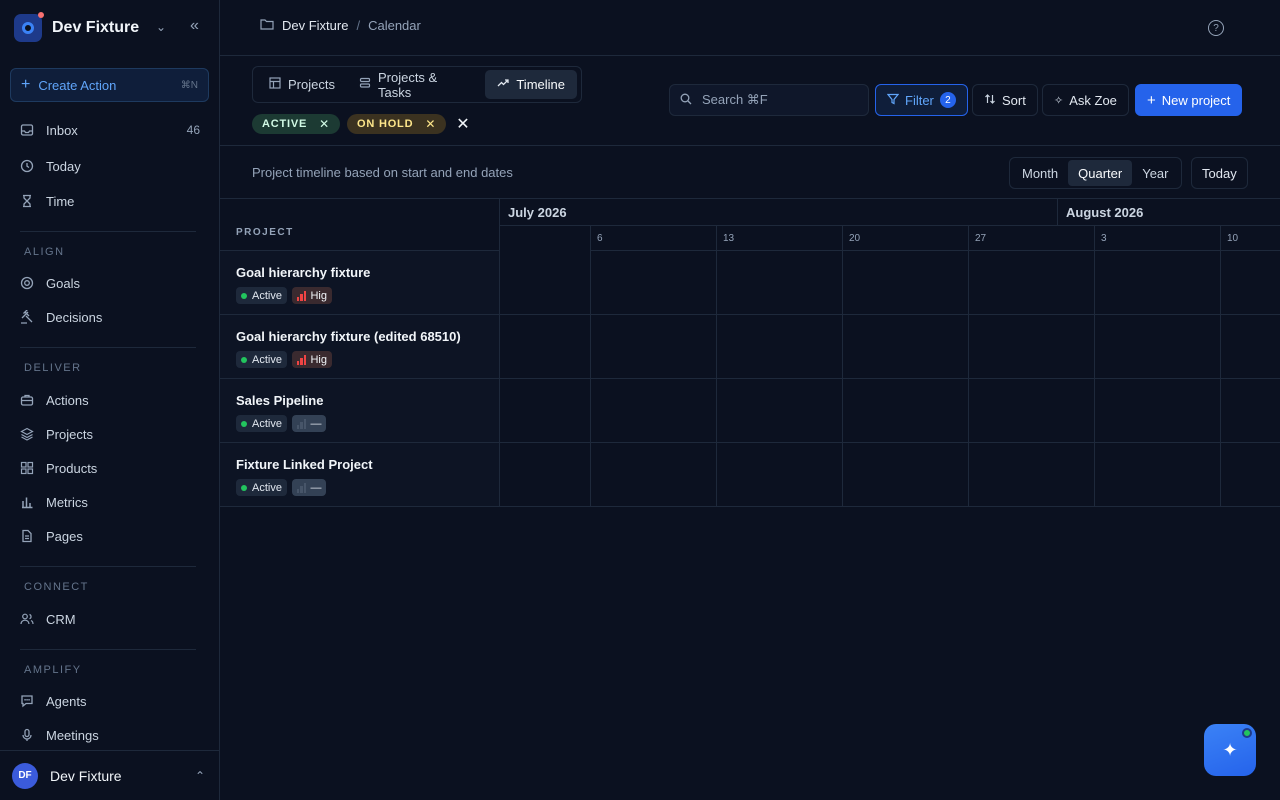 This screenshot has height=800, width=1280. I want to click on project-header-label: PROJECT, so click(265, 232).